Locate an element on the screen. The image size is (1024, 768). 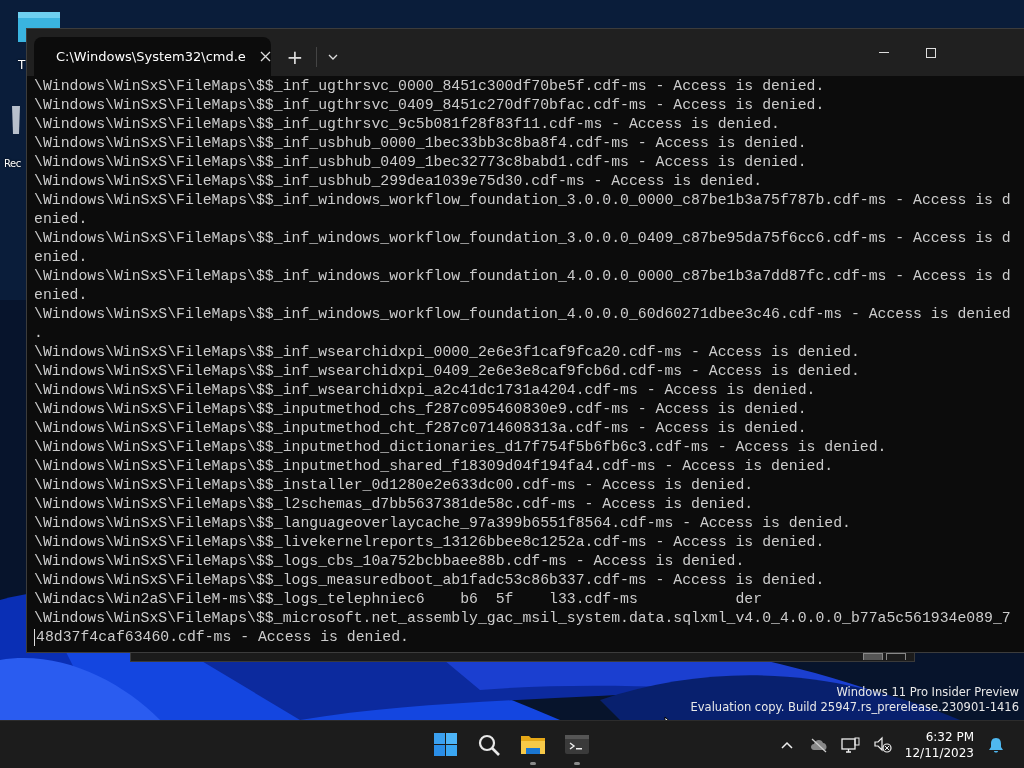
watermark-text: Evaluation copy. Build 25947.rs_prerelease.230901-1416 is located at coordinates (854, 707).